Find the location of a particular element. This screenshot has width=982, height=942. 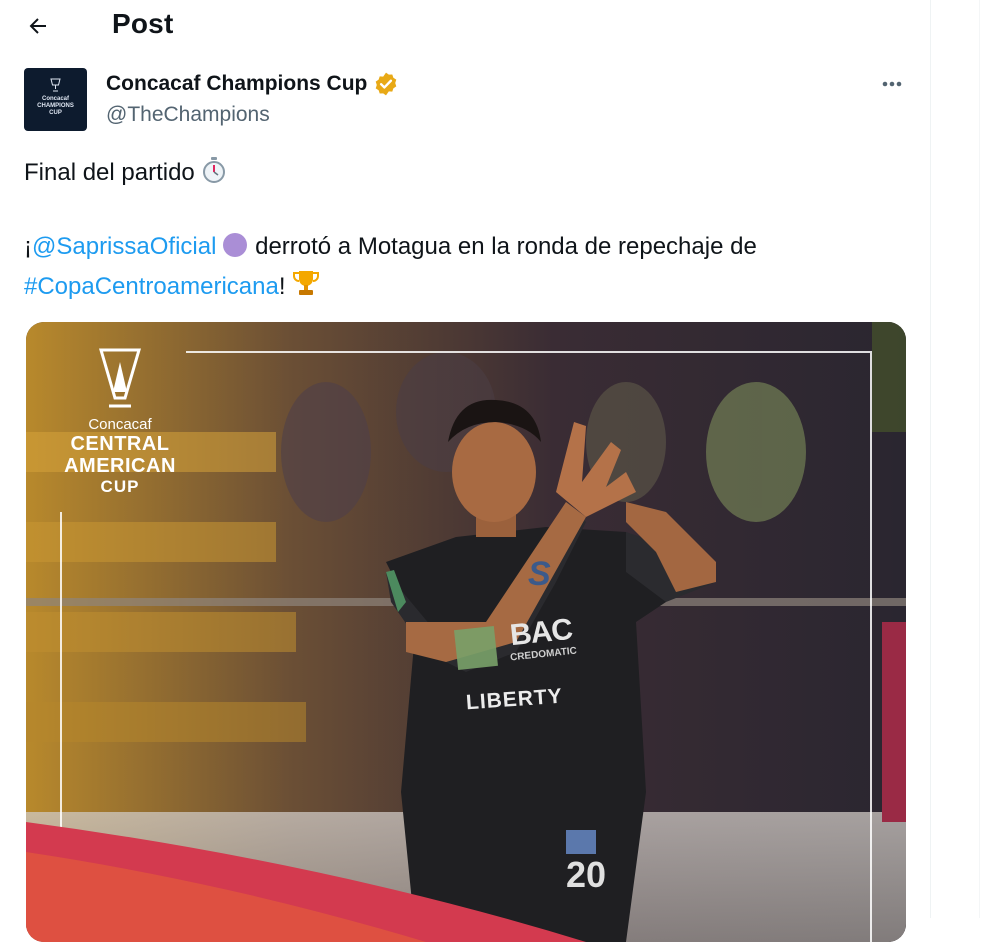

logo-text: CUP is located at coordinates (120, 486).